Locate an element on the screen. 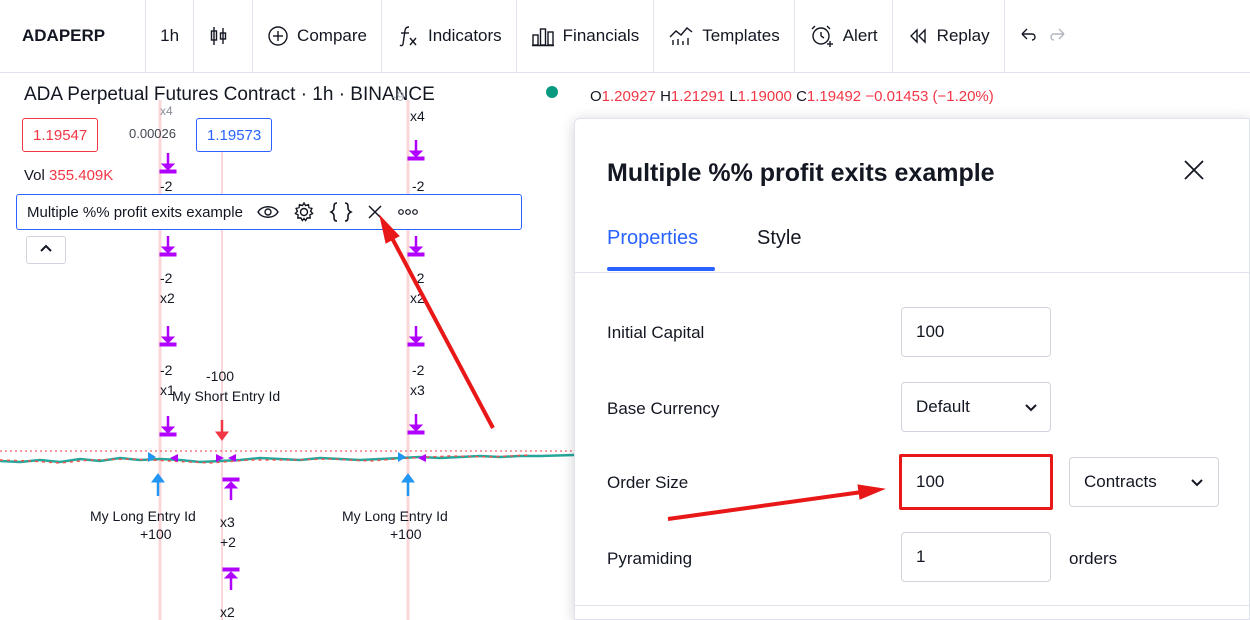  sell-price-button: 1.19547 is located at coordinates (60, 135).